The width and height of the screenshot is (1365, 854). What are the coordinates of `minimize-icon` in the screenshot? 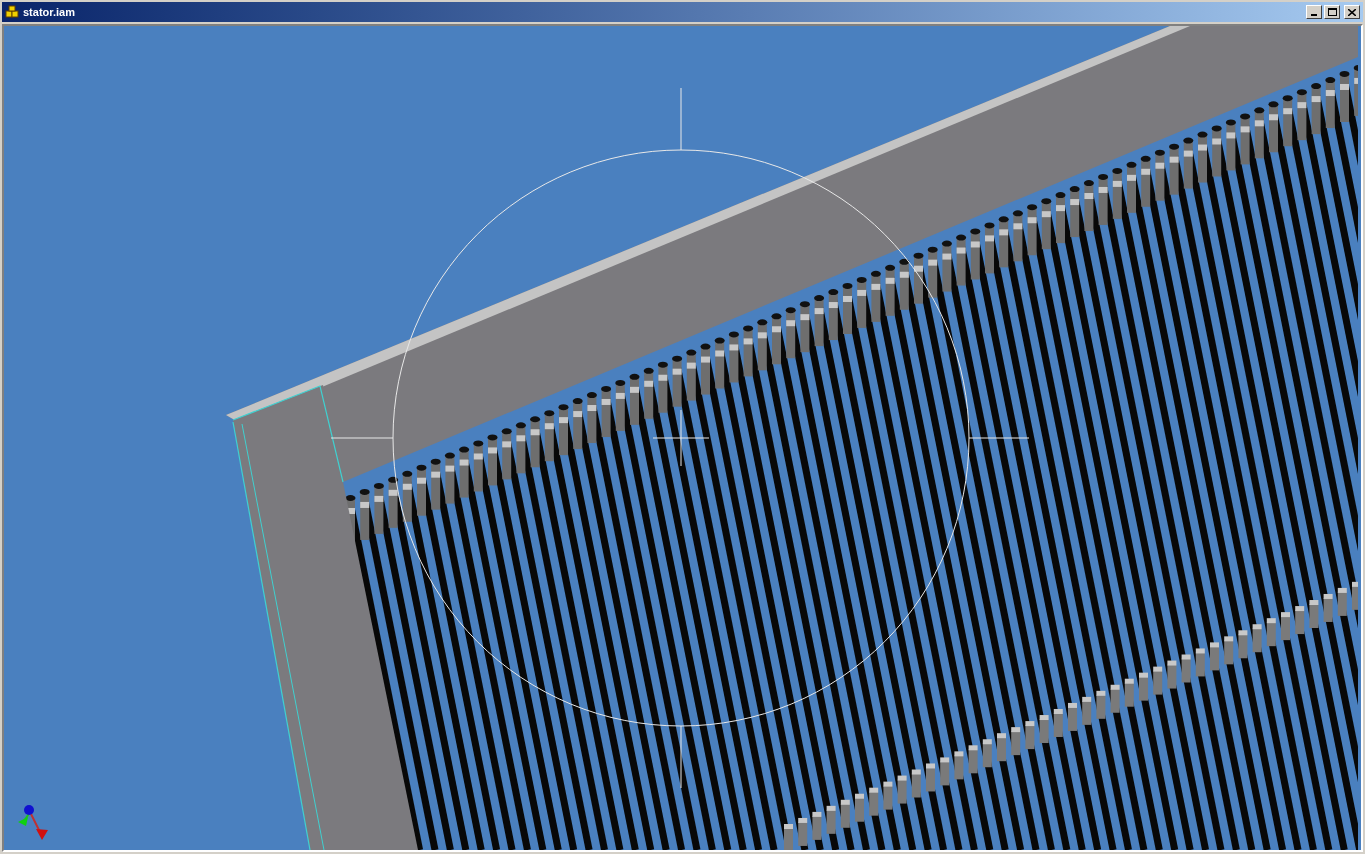 It's located at (1314, 15).